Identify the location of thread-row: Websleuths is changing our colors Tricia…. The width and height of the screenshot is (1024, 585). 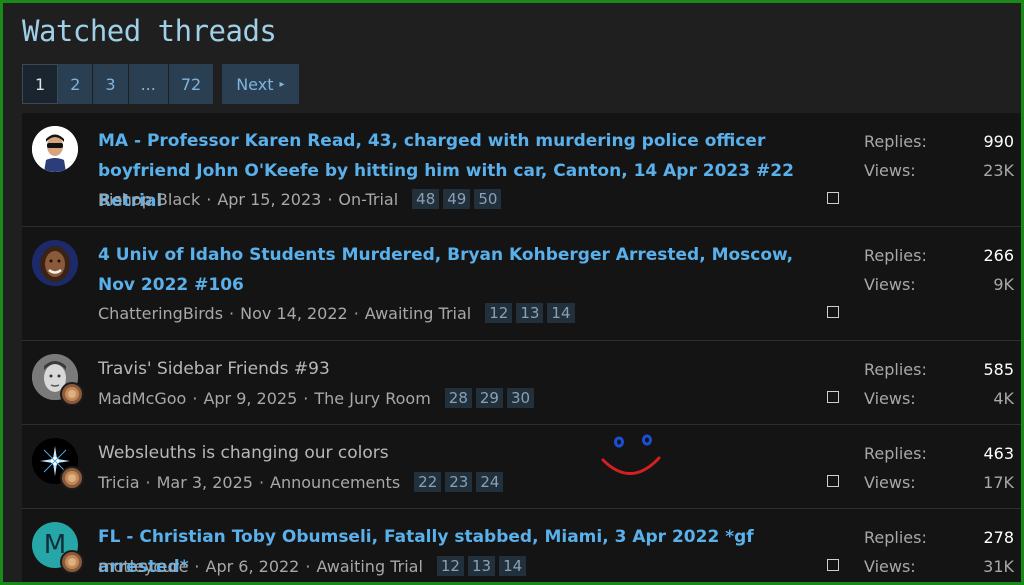
(523, 467).